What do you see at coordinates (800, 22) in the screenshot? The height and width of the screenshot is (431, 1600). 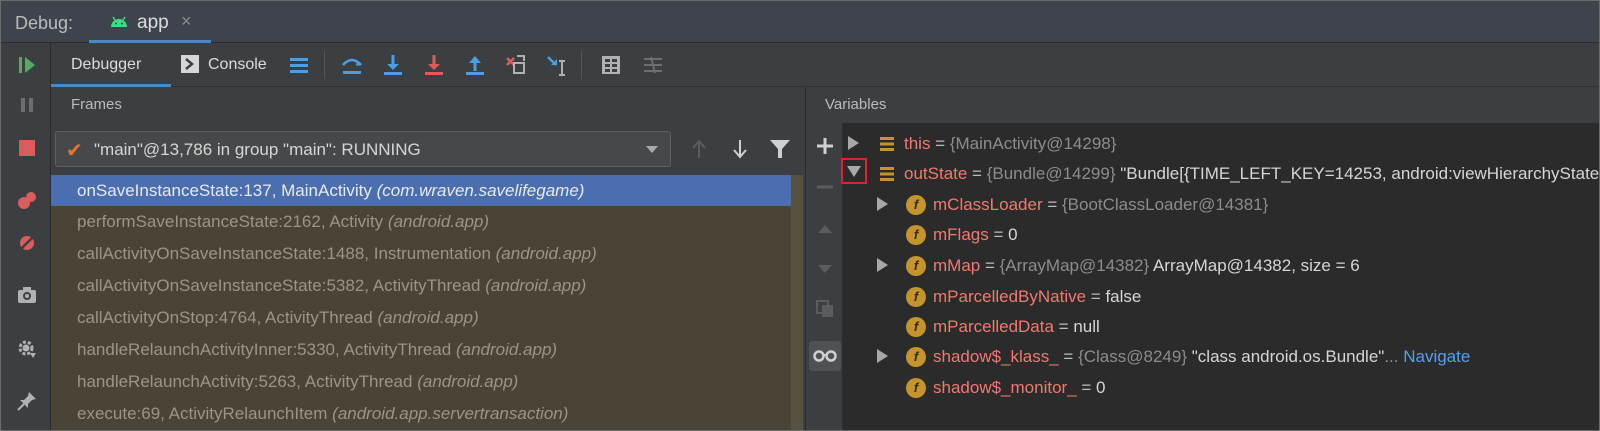 I see `debug-titlebar: Debug: app ×` at bounding box center [800, 22].